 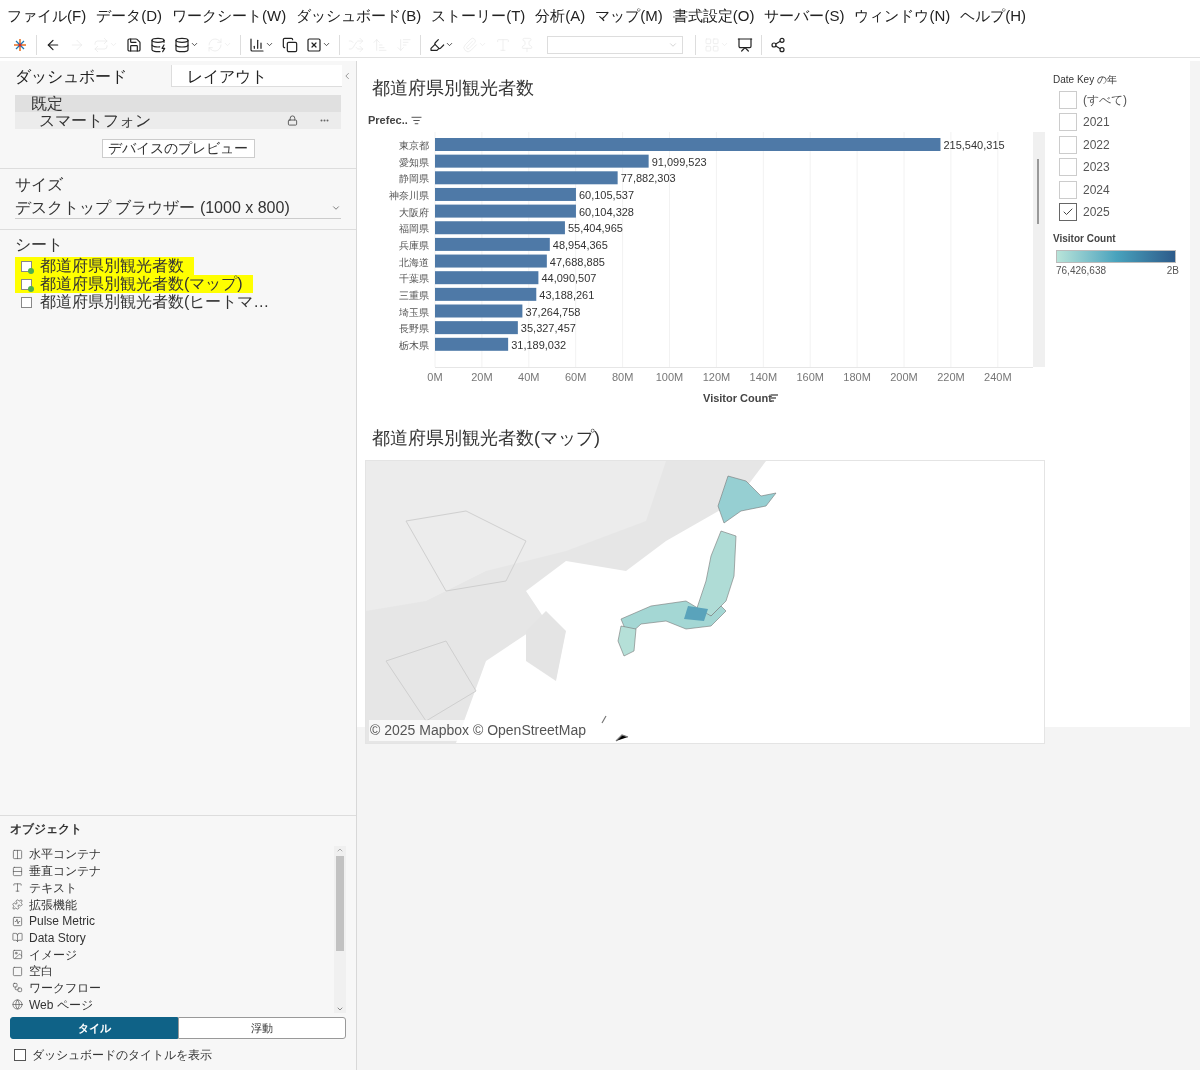 I want to click on filter-title: Date Key の年, so click(x=1085, y=80).